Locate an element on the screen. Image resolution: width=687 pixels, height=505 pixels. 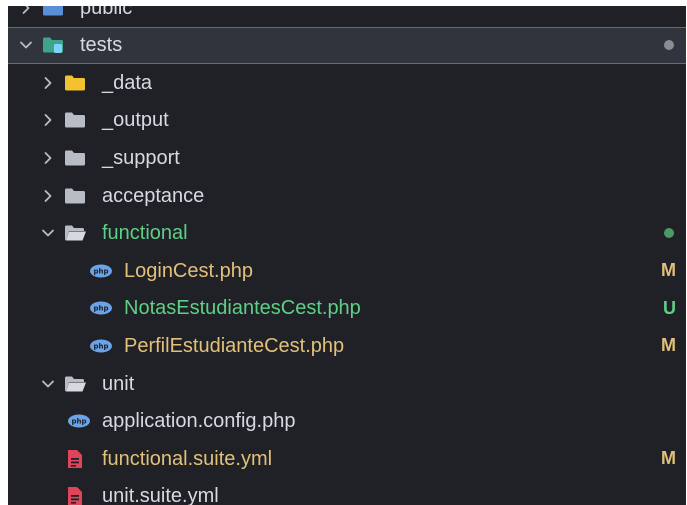
tree-row-logincest-php: php LoginCest.php M is located at coordinates (347, 270).